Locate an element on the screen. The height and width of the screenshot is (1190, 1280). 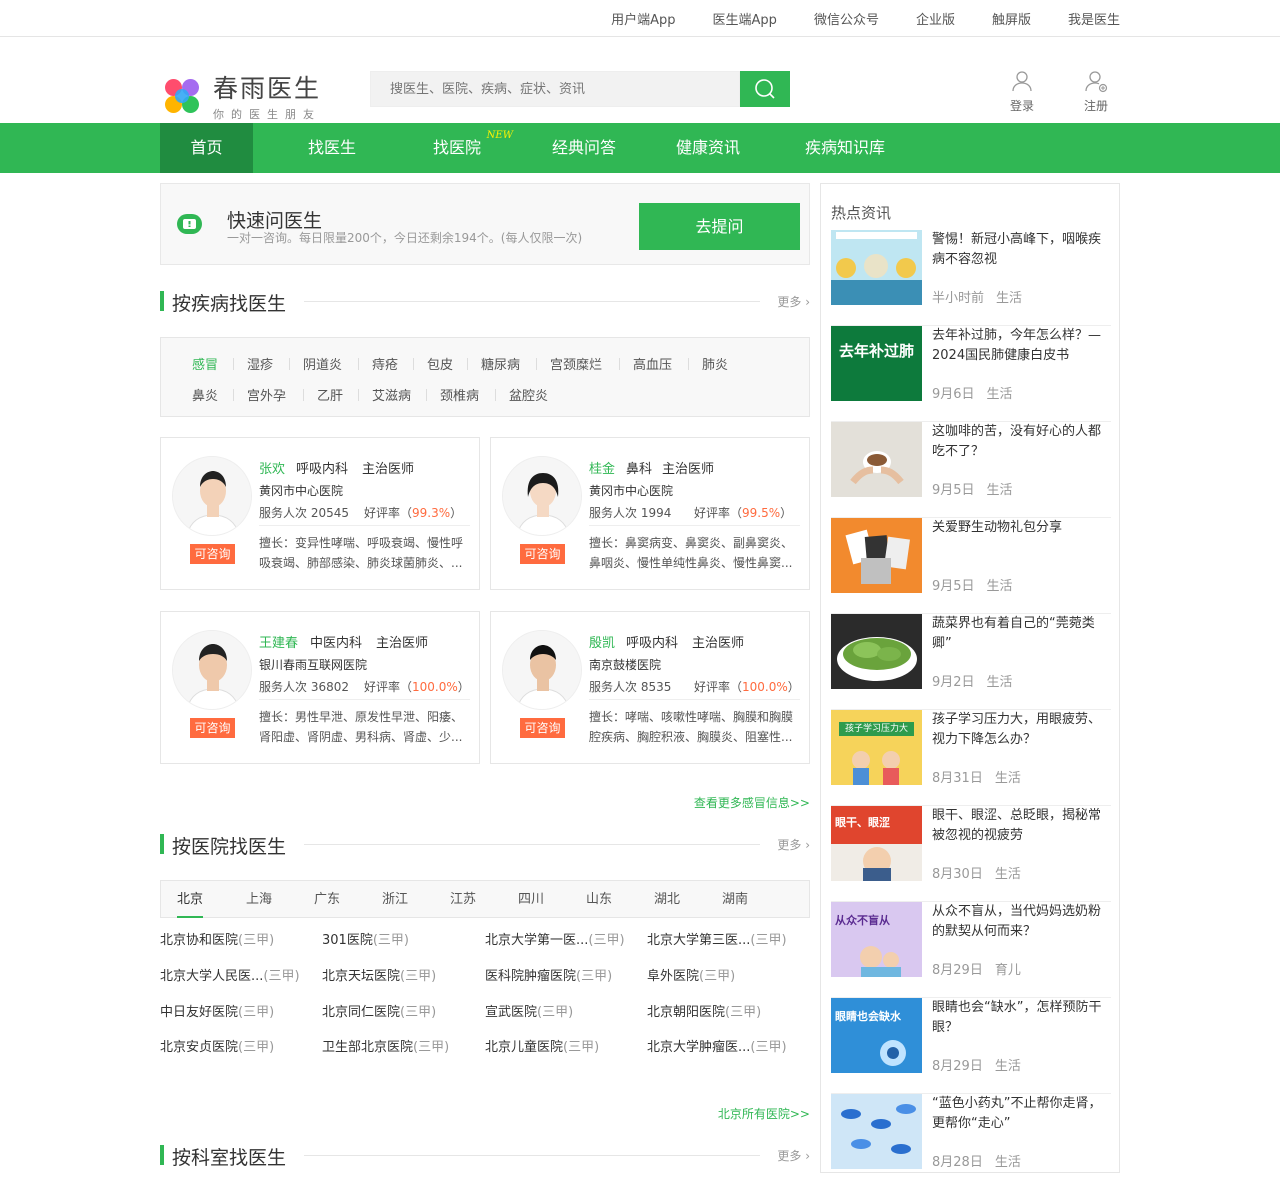
news-item: 眼睛也会缺水 眼睛也会“缺水”，怎样预防干眼？ 8月29日 生活 is located at coordinates (971, 1046).